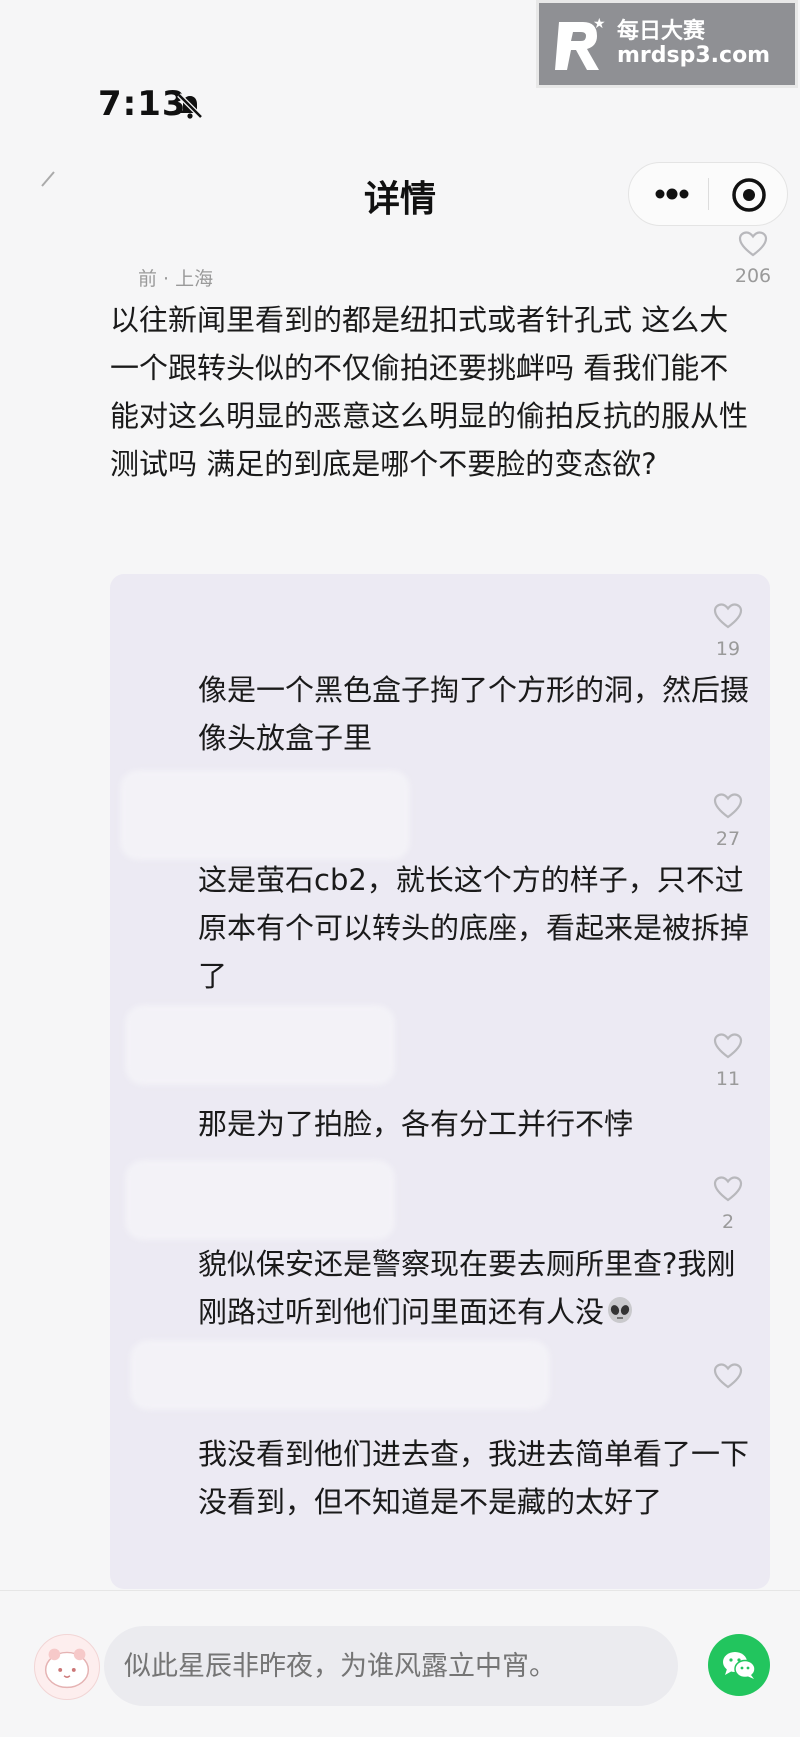  I want to click on comment-like-count: 2, so click(728, 1222).